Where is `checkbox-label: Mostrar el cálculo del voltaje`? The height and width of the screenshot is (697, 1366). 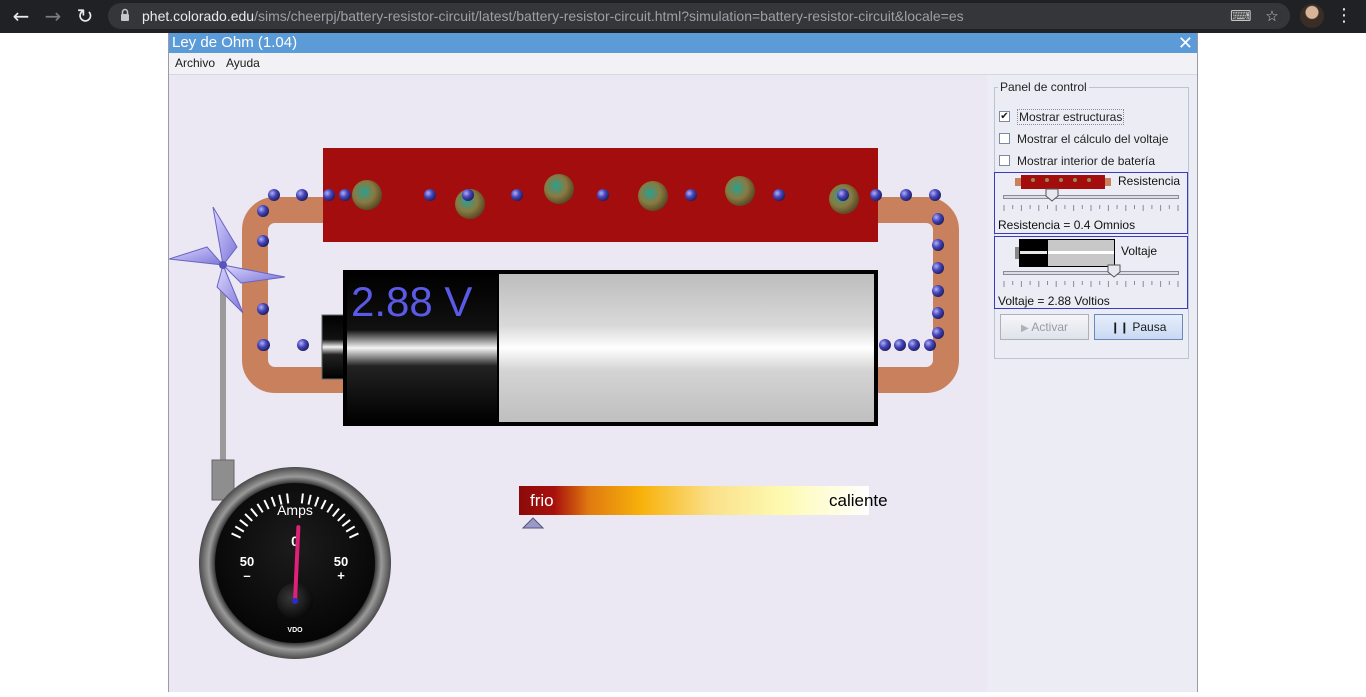
checkbox-label: Mostrar el cálculo del voltaje is located at coordinates (1093, 139).